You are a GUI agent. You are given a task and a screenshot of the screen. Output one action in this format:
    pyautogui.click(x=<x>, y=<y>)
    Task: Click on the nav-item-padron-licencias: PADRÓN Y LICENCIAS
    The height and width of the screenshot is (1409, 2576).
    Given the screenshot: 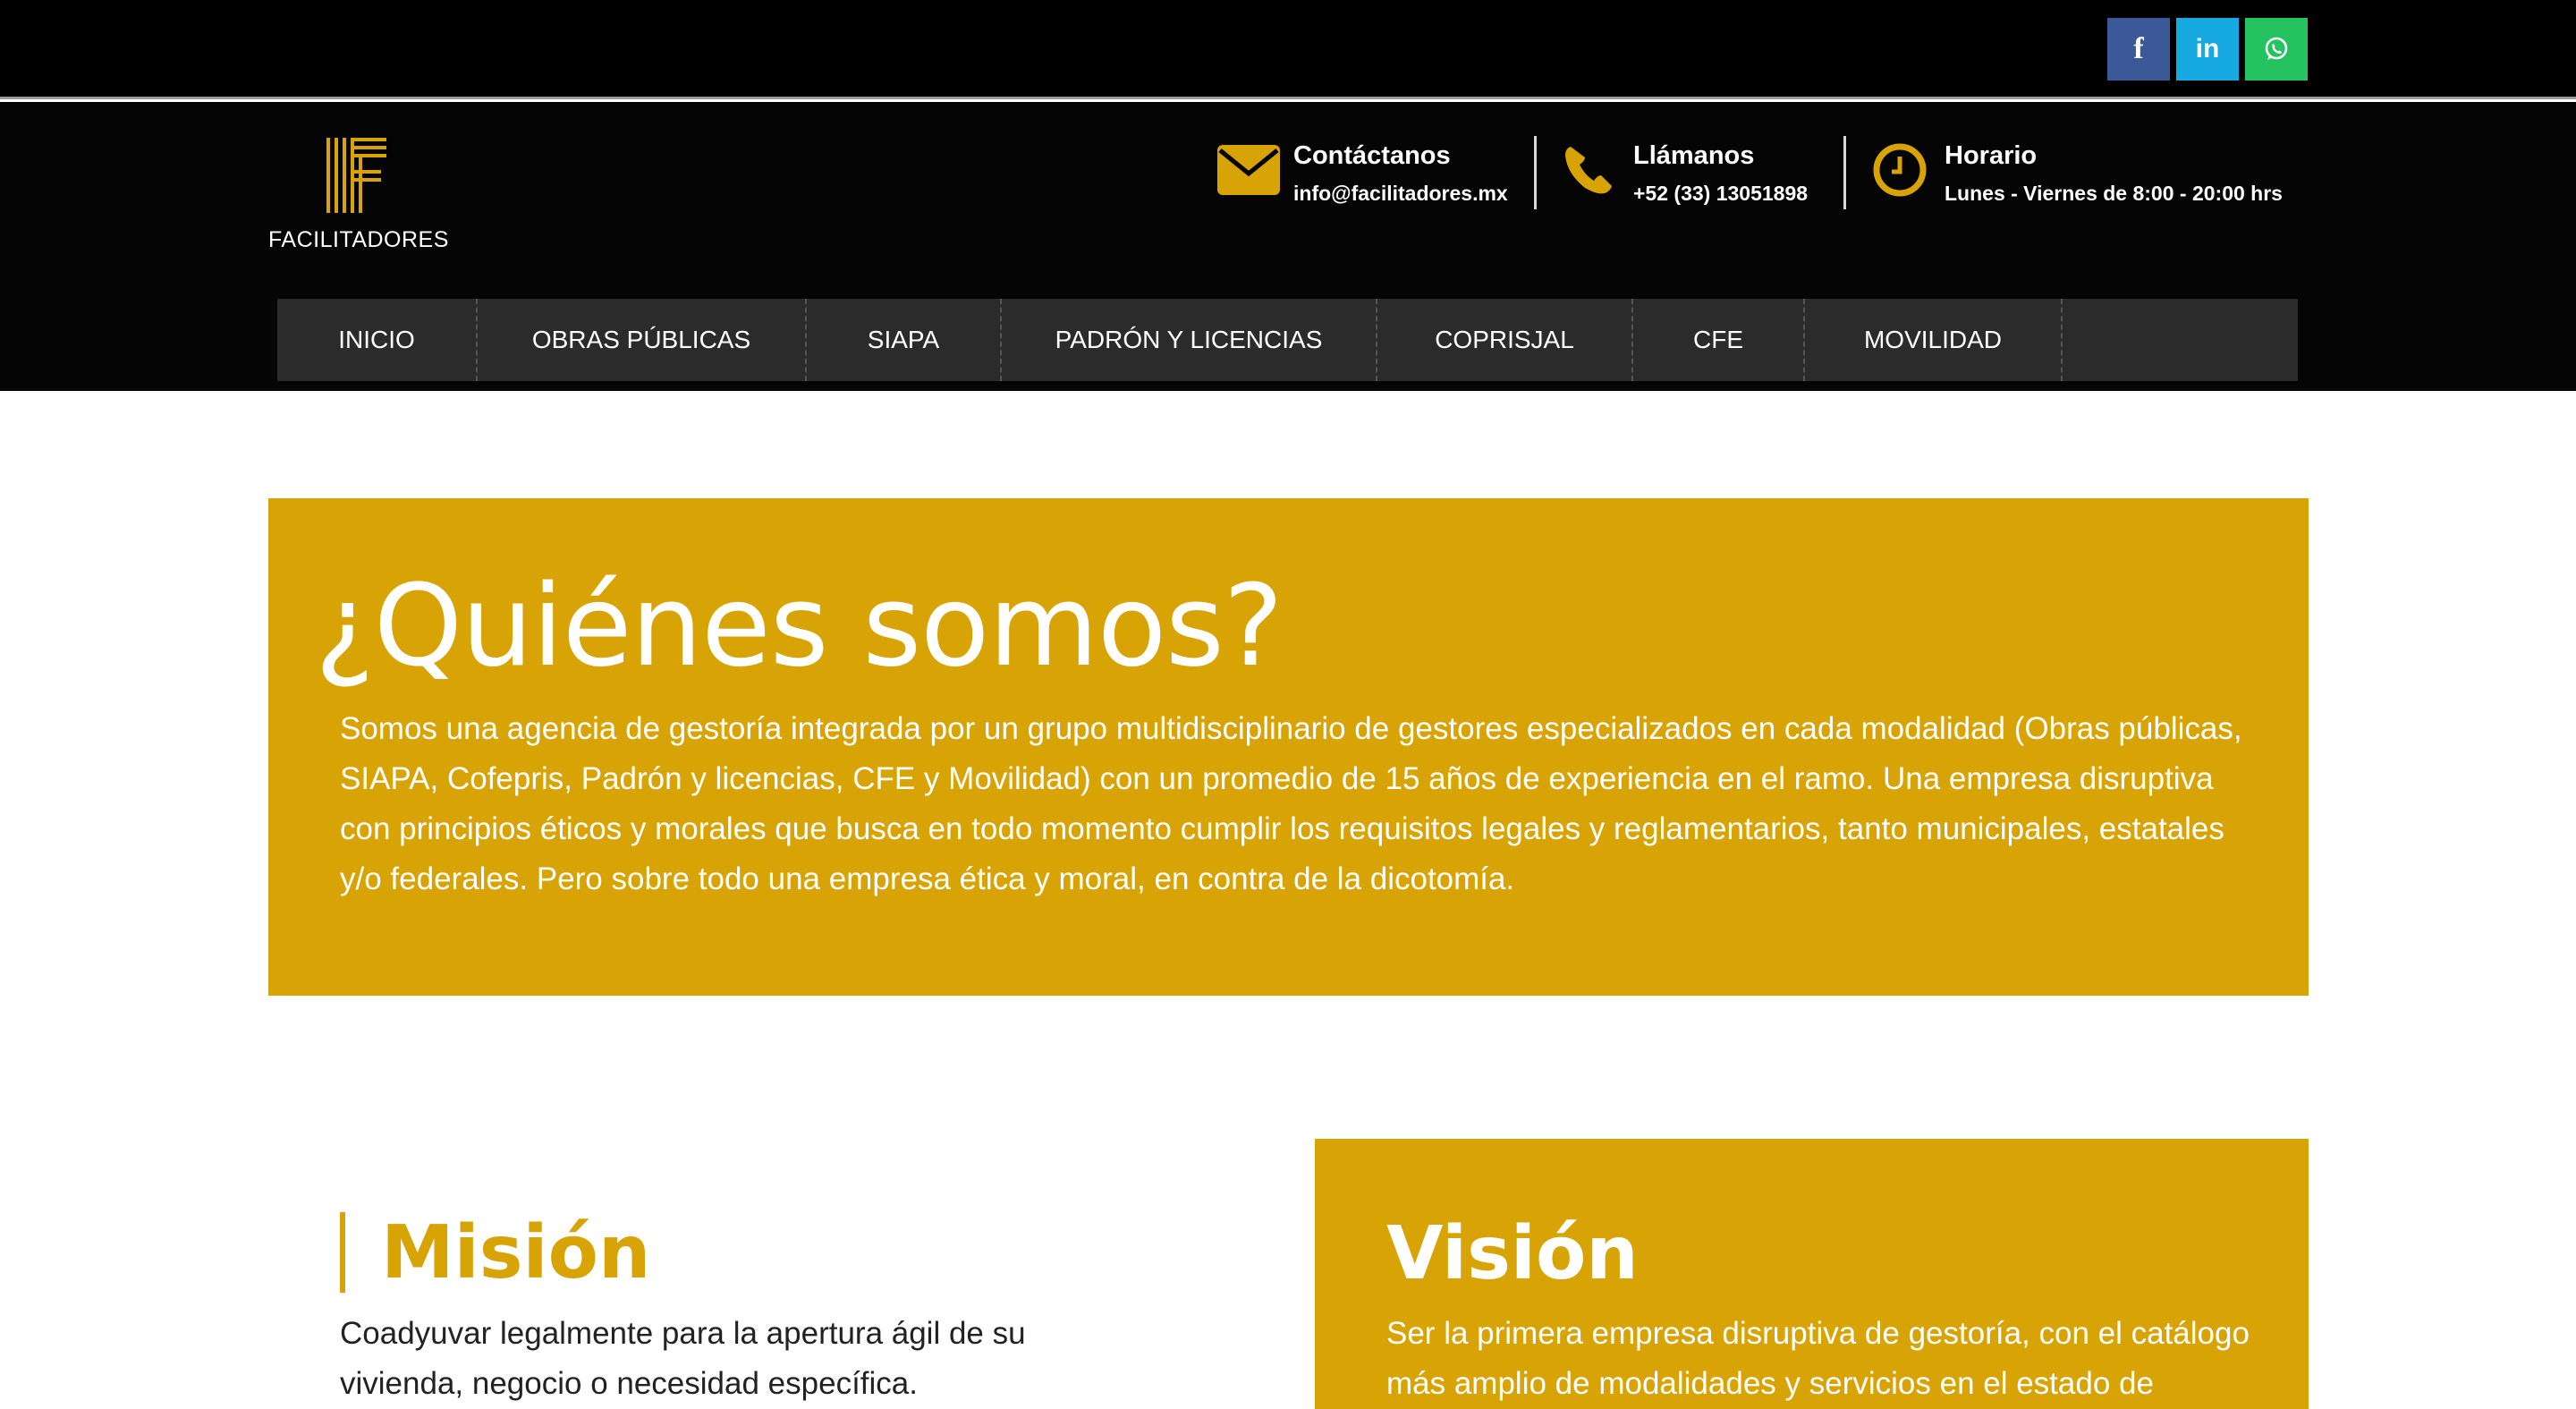 What is the action you would take?
    pyautogui.click(x=1189, y=340)
    